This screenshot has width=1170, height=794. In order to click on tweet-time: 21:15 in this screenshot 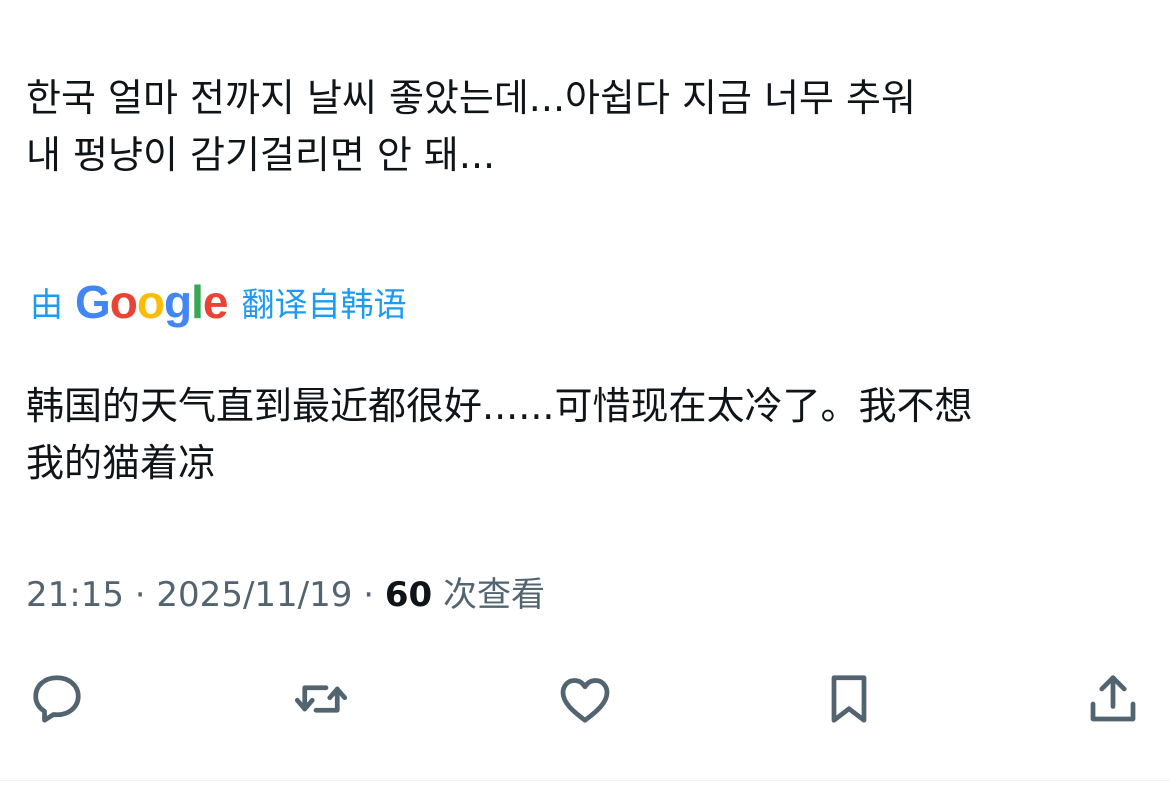, I will do `click(75, 595)`.